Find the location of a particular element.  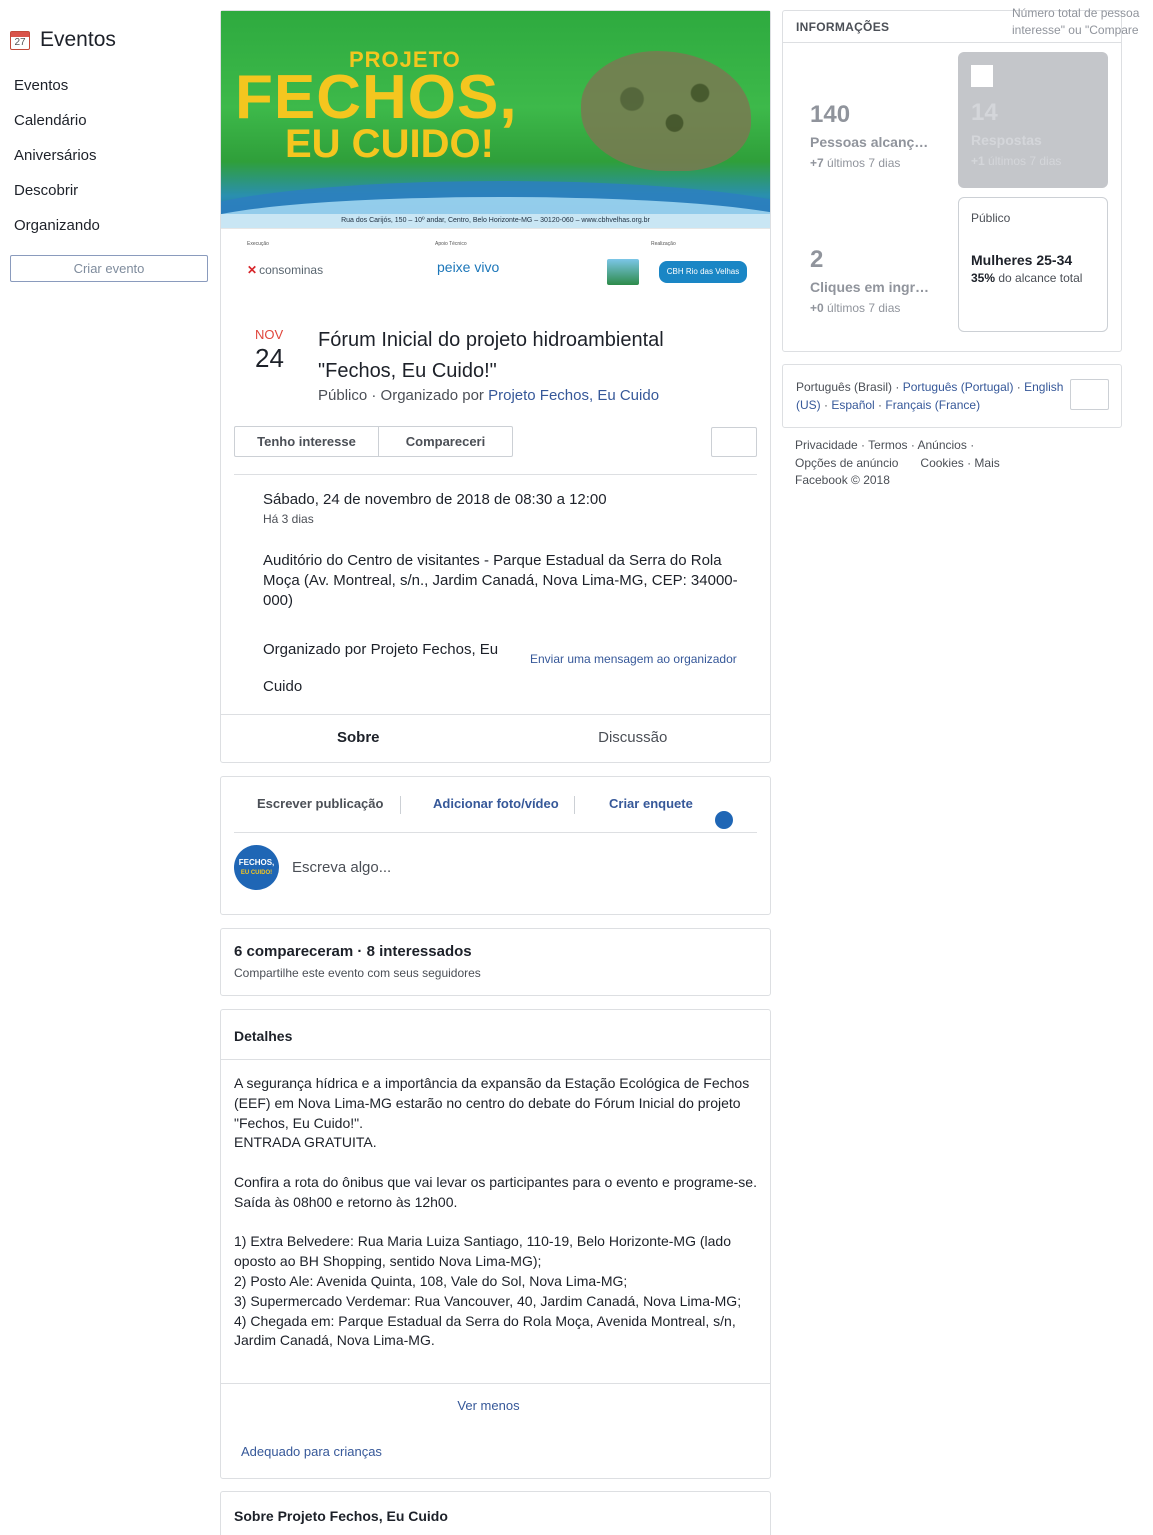

logo-label-realizacao: Realização is located at coordinates (663, 244).